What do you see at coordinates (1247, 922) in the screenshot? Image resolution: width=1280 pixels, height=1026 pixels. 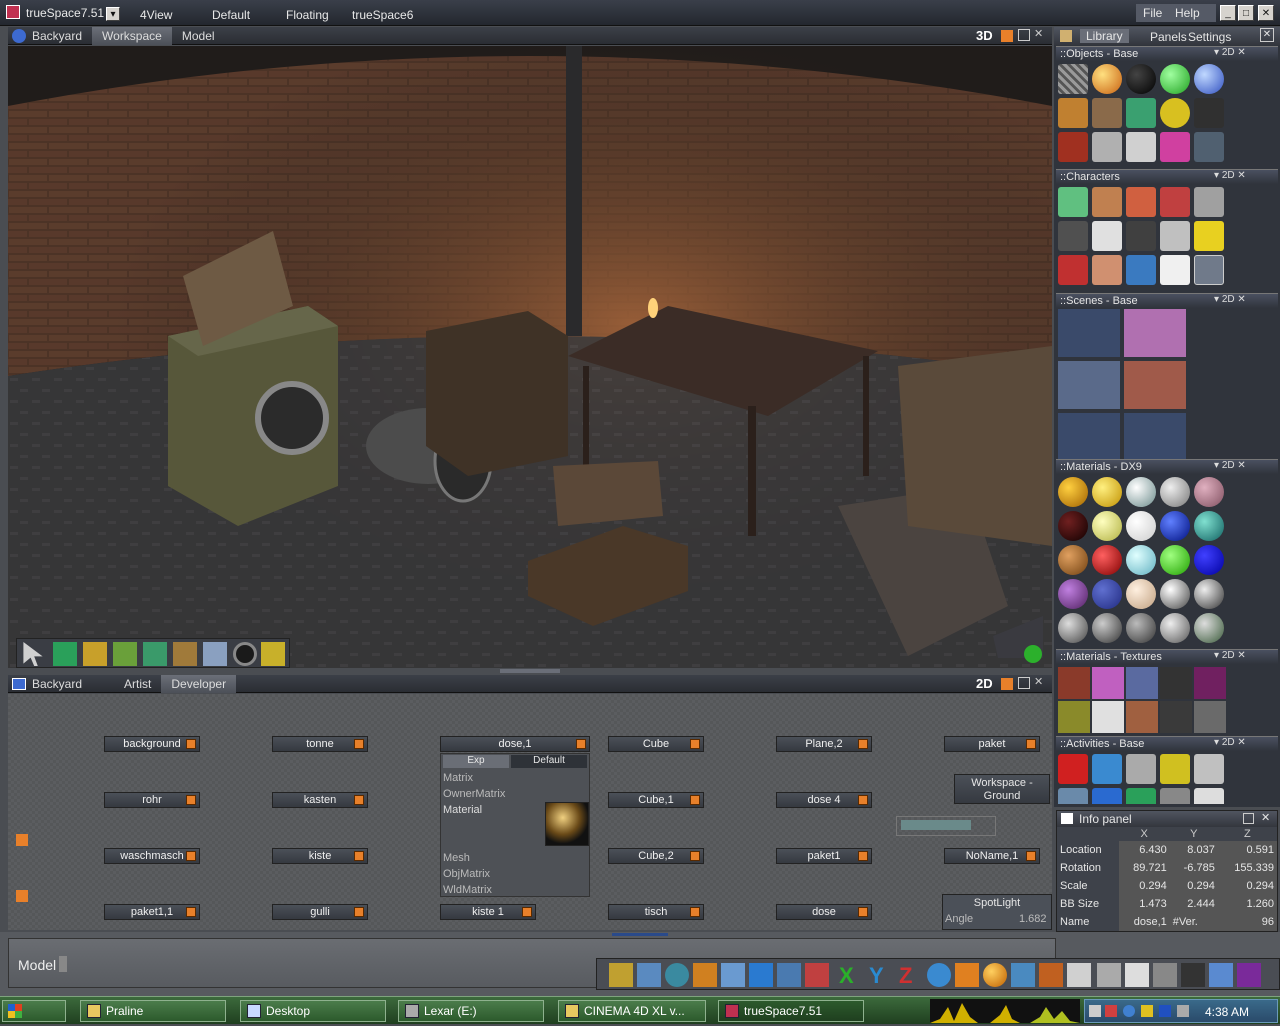 I see `ver-value: 96` at bounding box center [1247, 922].